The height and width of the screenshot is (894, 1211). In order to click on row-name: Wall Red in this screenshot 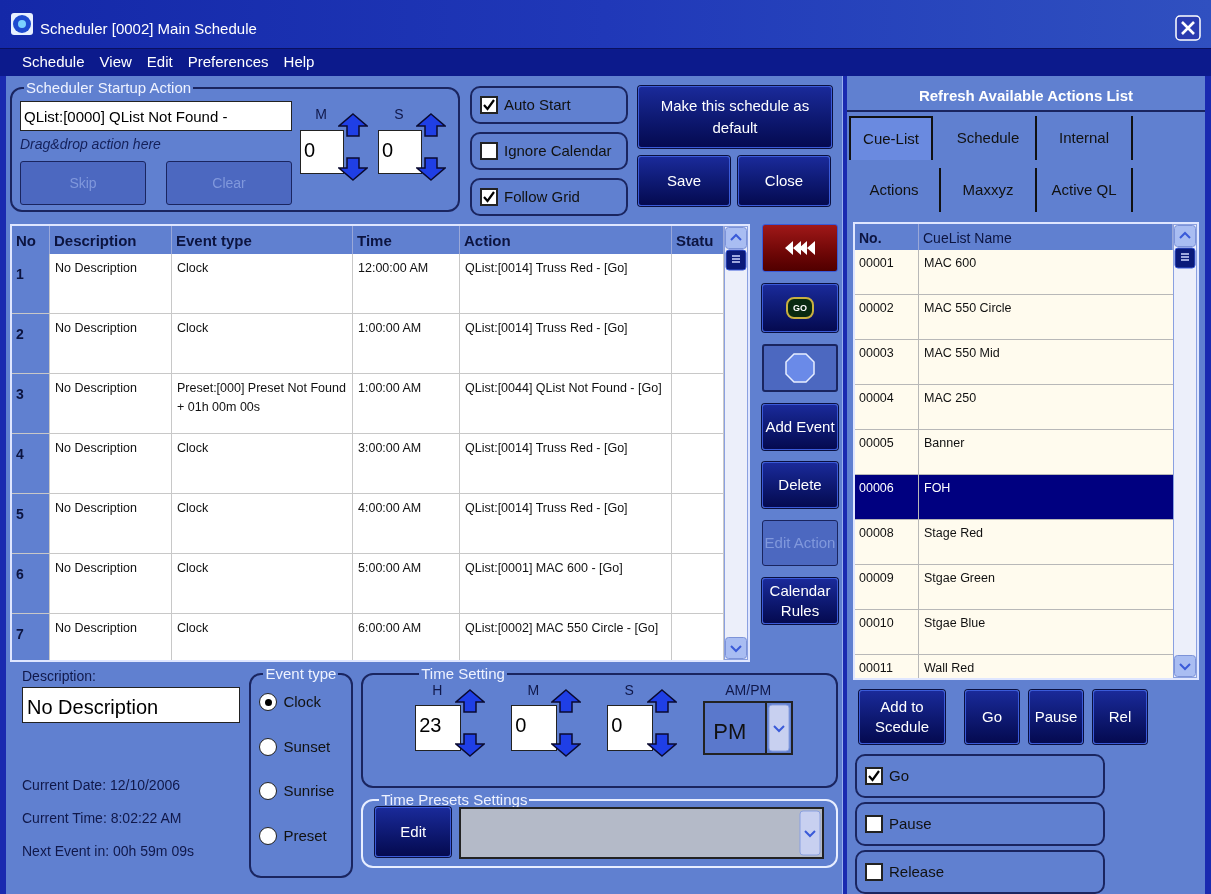, I will do `click(949, 668)`.